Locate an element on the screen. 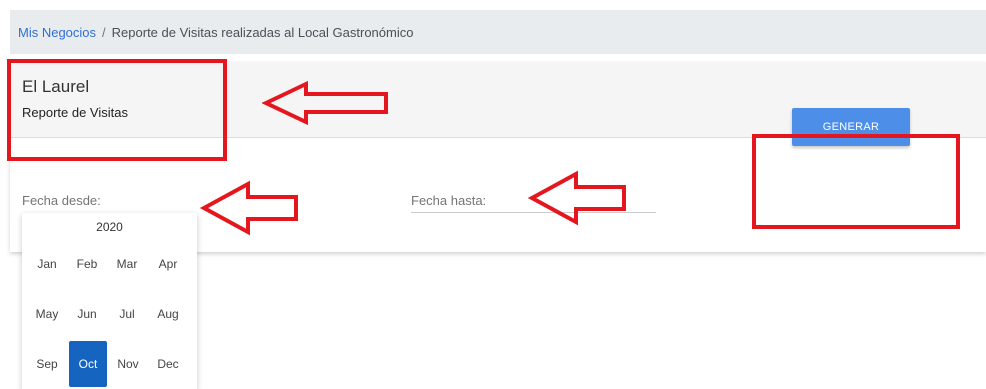 The image size is (986, 389). month-aug: Aug is located at coordinates (168, 314).